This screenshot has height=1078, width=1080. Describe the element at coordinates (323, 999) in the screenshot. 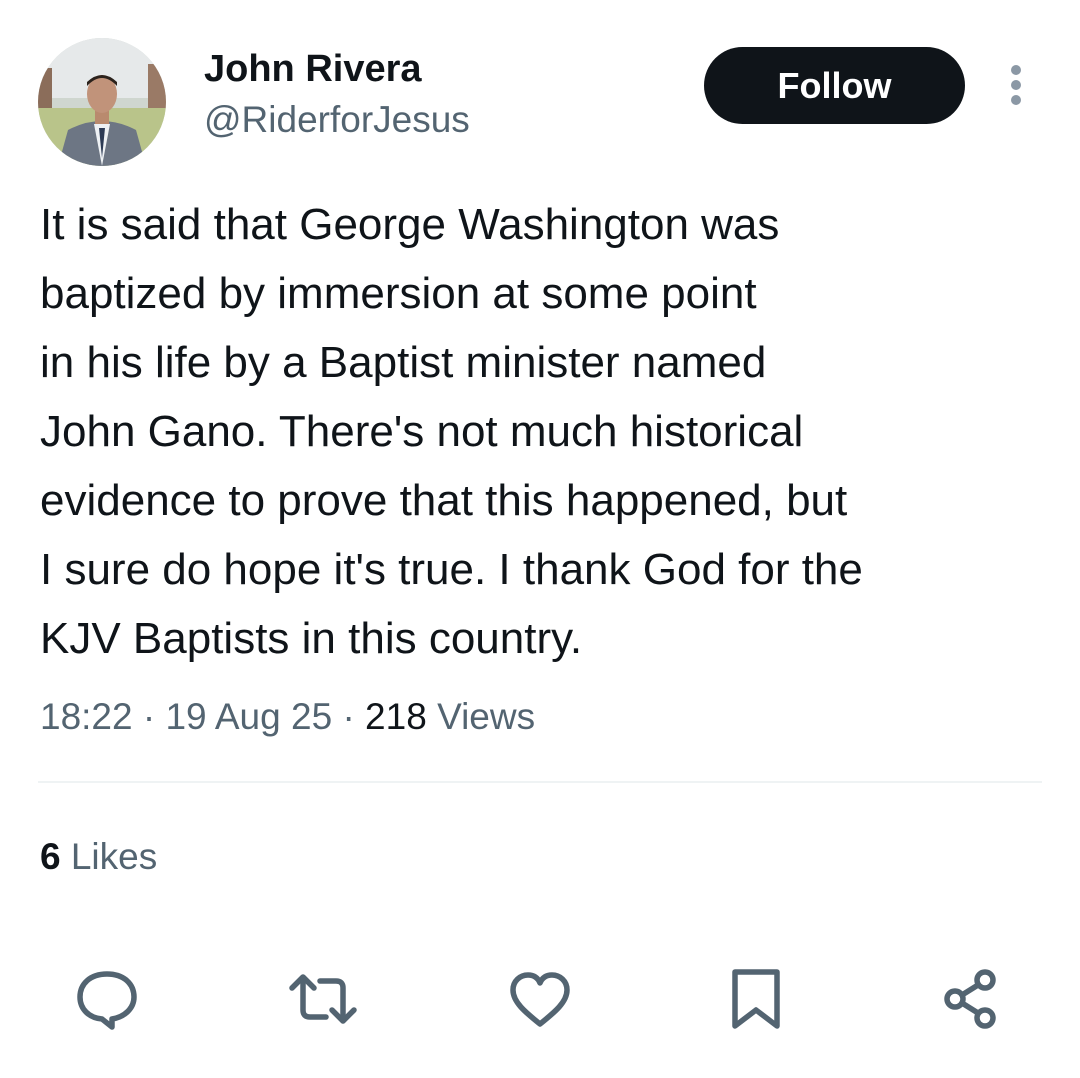

I see `repost-icon` at that location.